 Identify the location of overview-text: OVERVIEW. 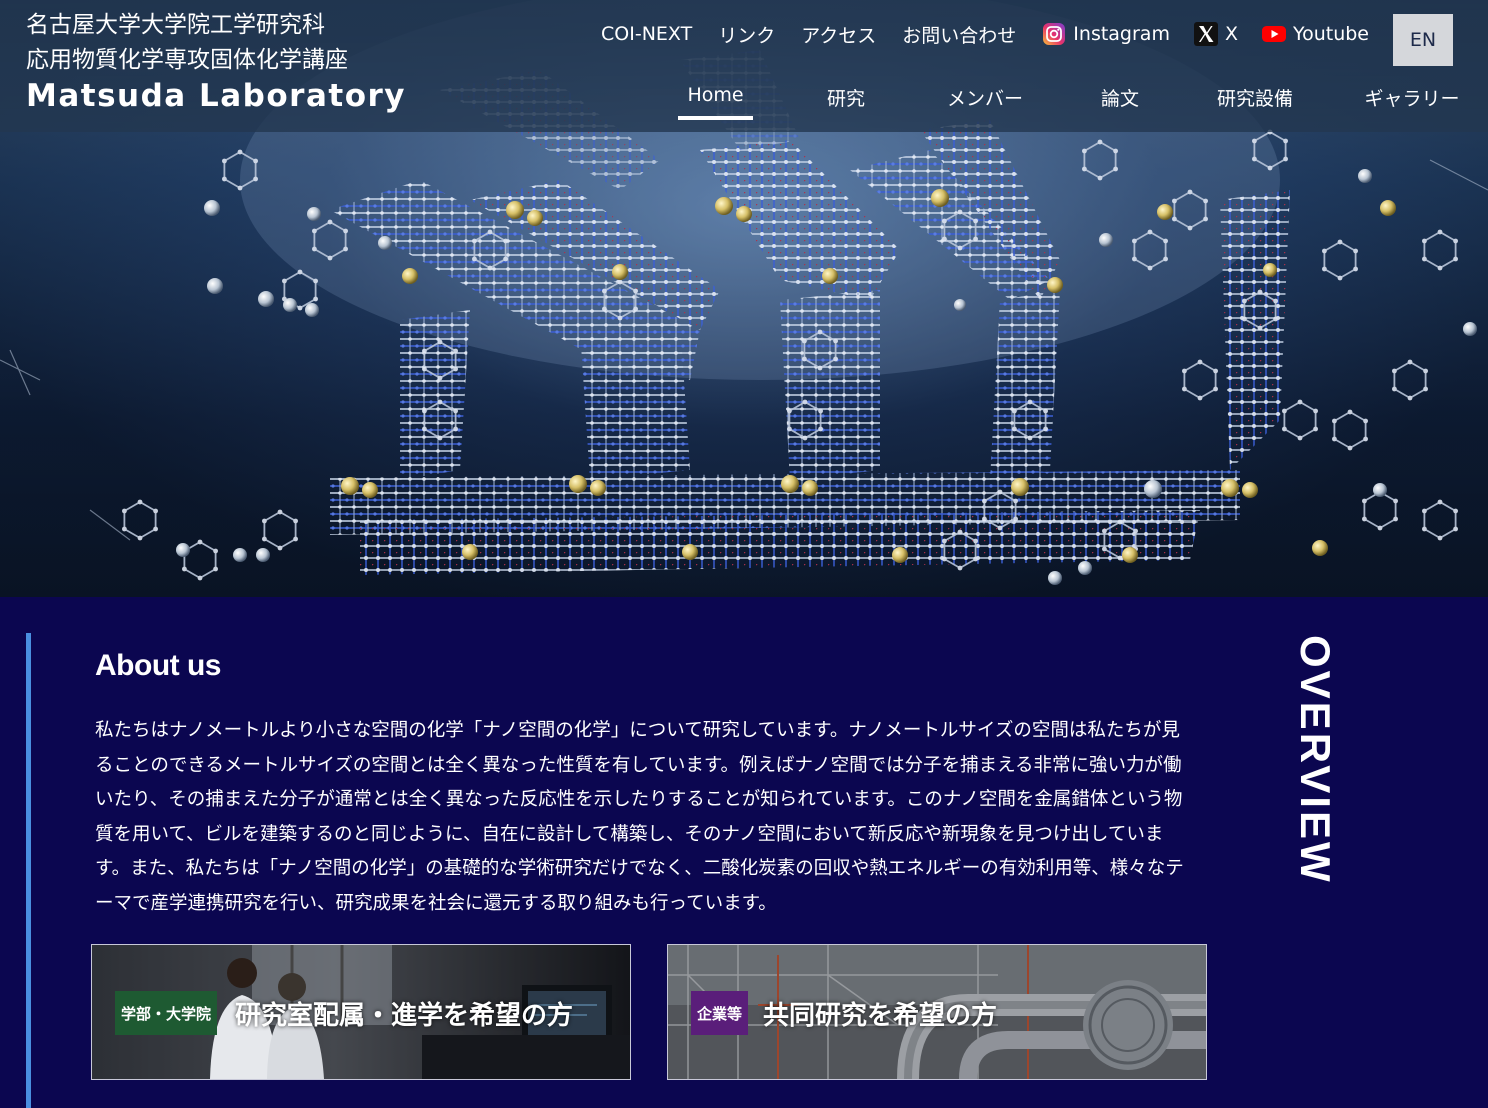
(1315, 760).